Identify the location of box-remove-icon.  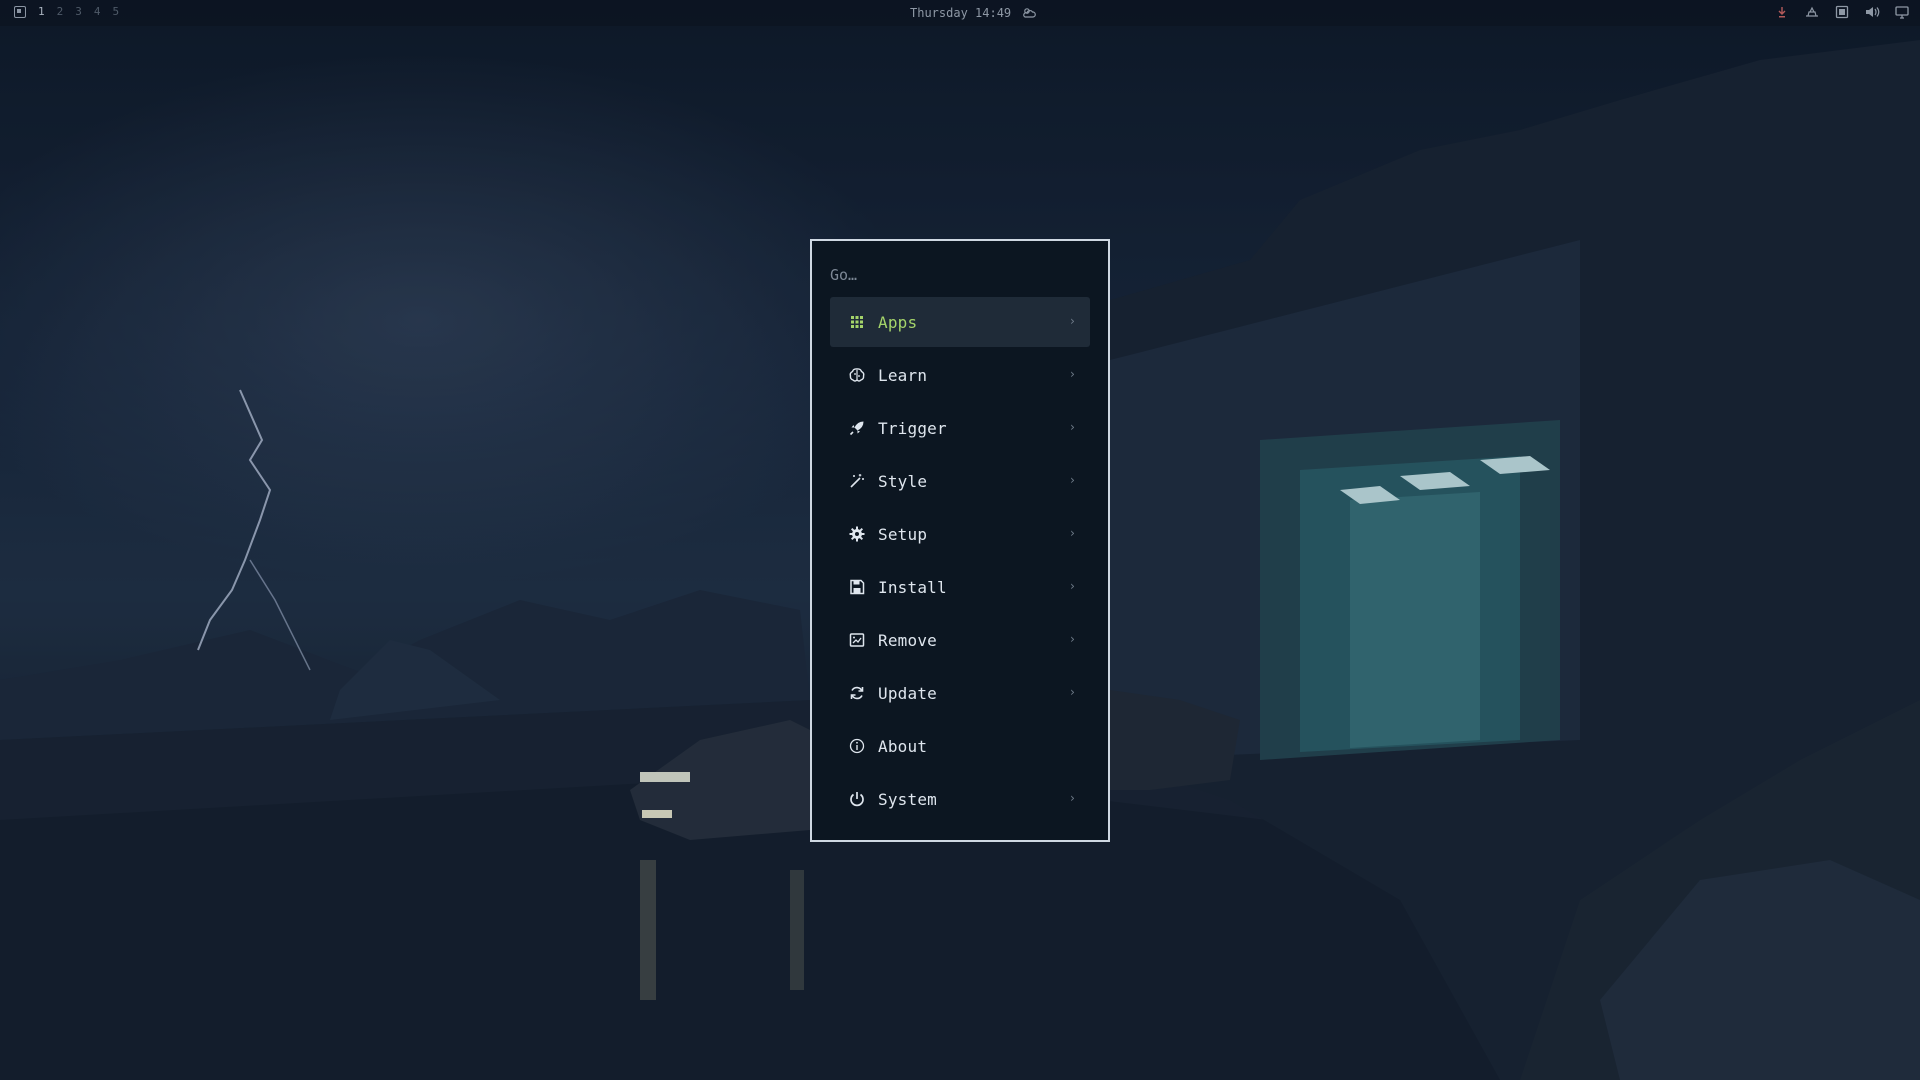
(857, 640).